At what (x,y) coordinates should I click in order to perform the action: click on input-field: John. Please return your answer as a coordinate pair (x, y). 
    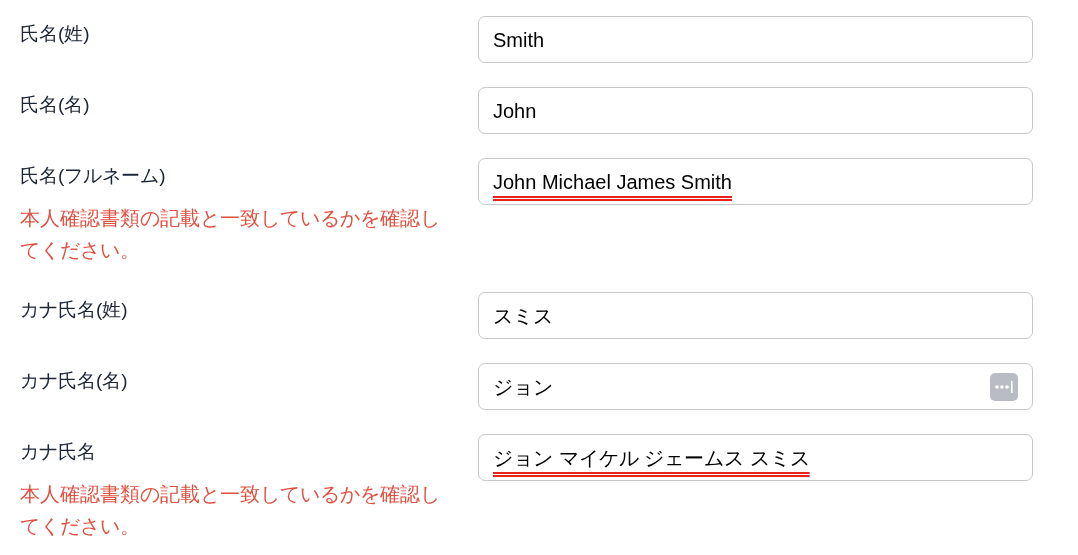
    Looking at the image, I should click on (755, 110).